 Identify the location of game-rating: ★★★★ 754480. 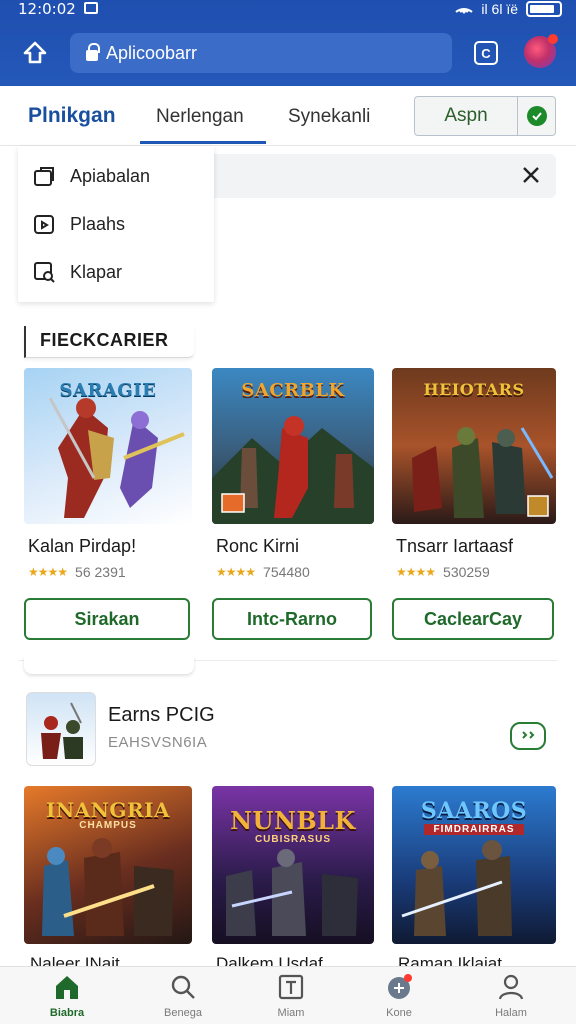
(263, 572).